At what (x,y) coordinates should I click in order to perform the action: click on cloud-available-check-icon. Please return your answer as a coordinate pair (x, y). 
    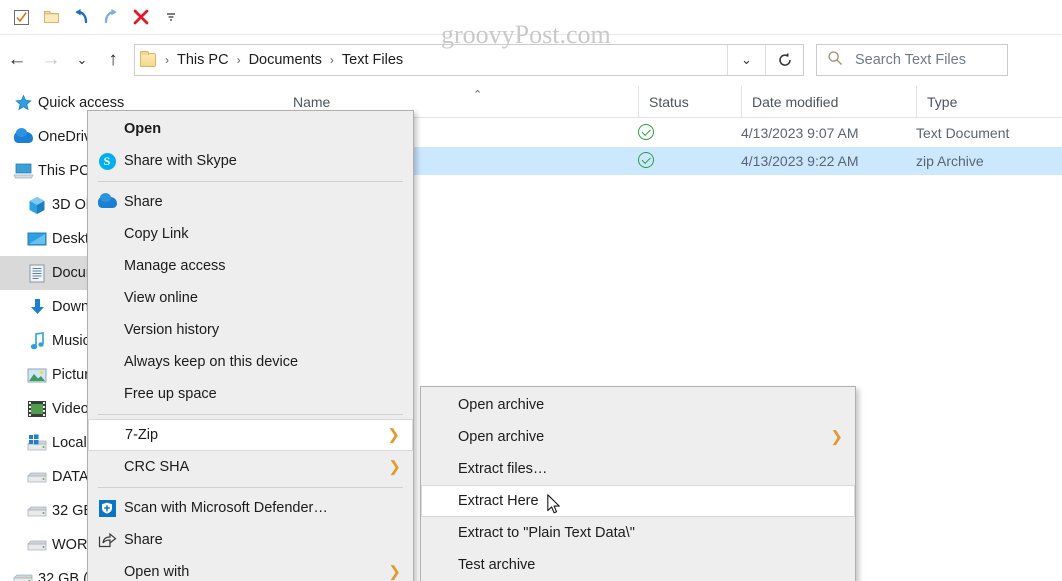
    Looking at the image, I should click on (646, 161).